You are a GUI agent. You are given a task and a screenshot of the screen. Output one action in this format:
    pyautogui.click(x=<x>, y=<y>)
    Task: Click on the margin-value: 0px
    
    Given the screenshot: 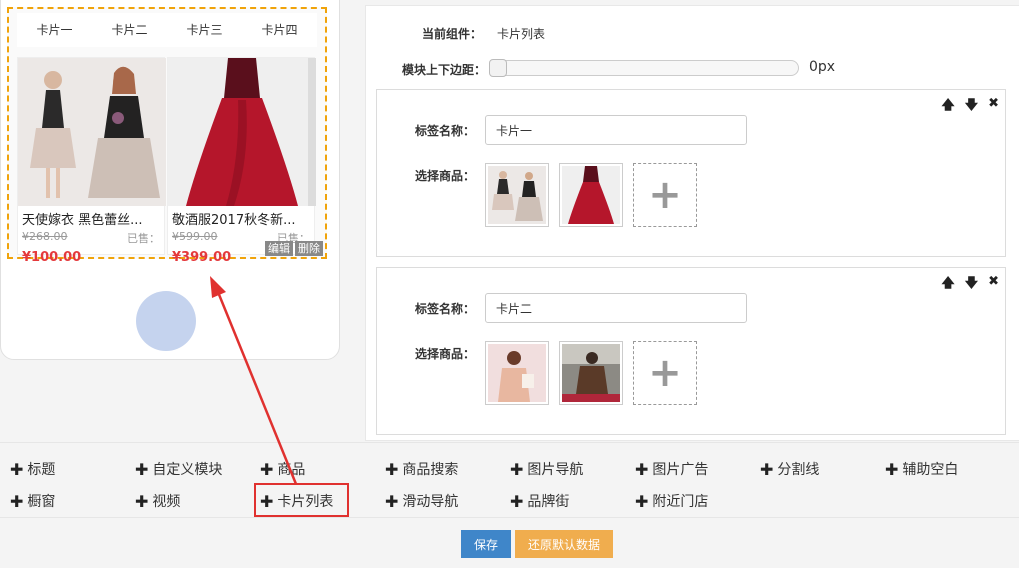 What is the action you would take?
    pyautogui.click(x=822, y=67)
    